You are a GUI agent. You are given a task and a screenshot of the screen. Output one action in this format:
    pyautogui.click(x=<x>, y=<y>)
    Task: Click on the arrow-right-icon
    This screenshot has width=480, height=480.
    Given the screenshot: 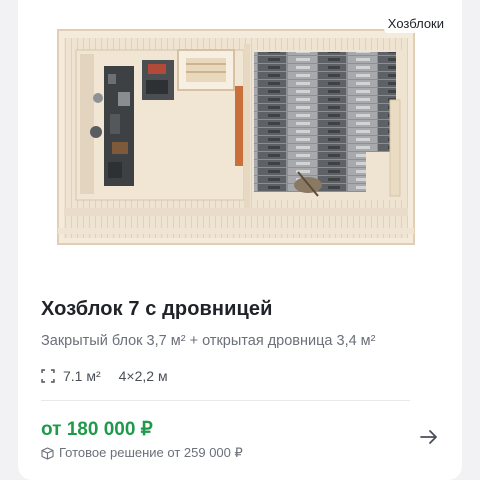 What is the action you would take?
    pyautogui.click(x=429, y=437)
    